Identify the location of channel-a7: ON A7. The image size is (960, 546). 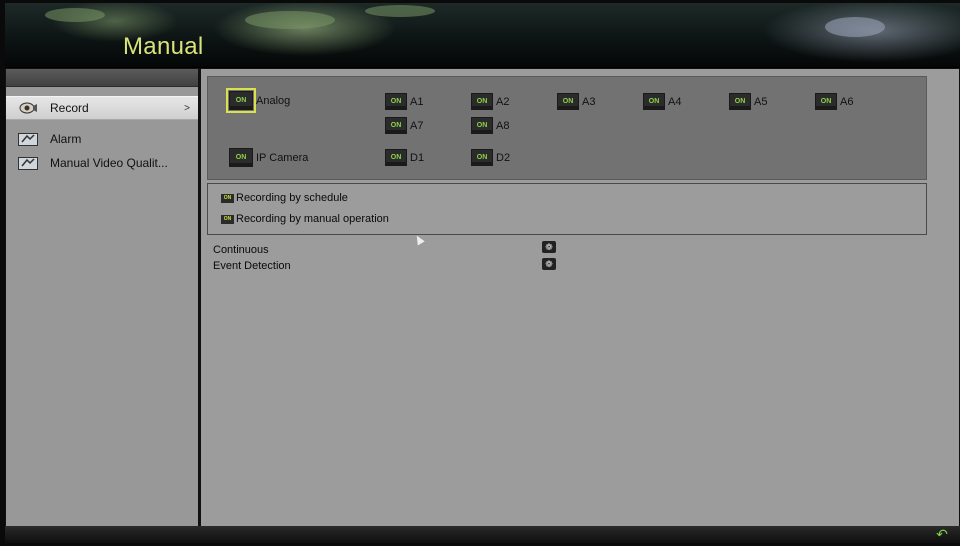
(404, 125).